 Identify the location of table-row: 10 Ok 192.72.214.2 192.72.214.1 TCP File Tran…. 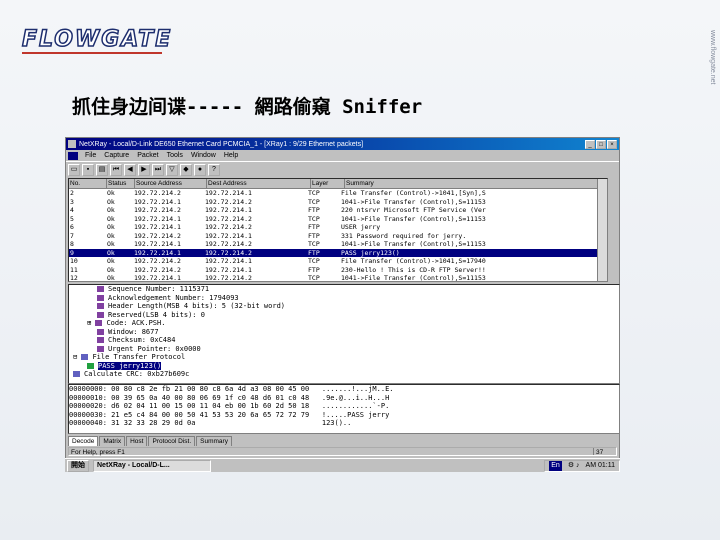
(338, 261).